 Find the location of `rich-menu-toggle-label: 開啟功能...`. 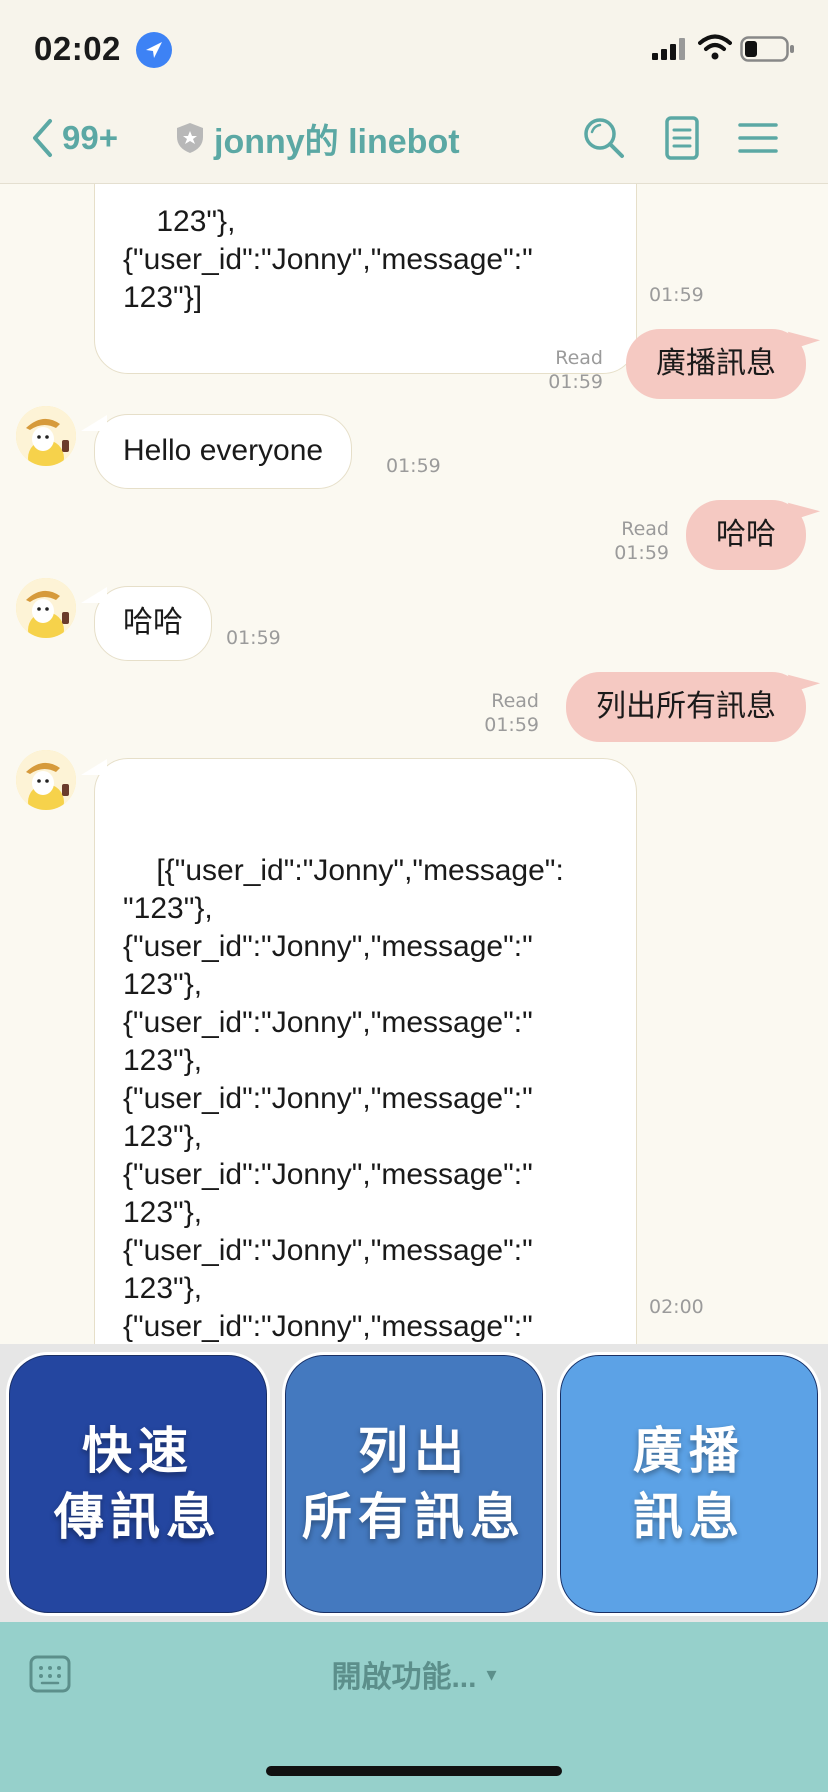

rich-menu-toggle-label: 開啟功能... is located at coordinates (404, 1677).